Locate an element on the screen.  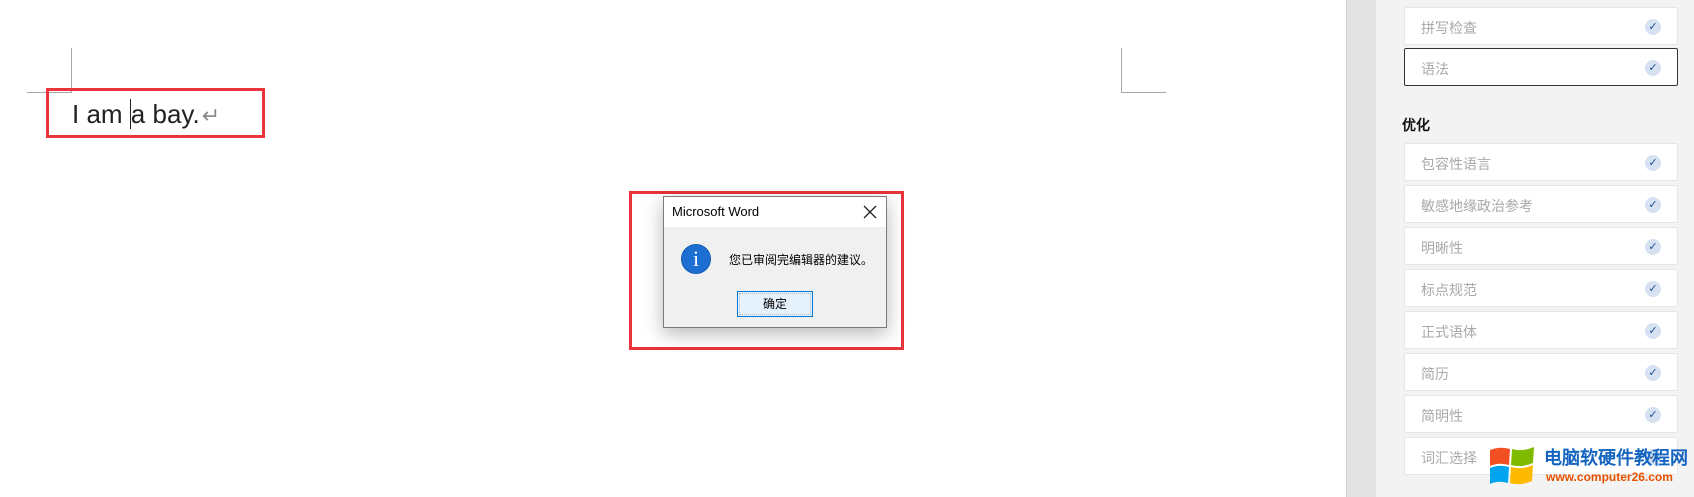
pane-item-label: 正式语体 is located at coordinates (1449, 332).